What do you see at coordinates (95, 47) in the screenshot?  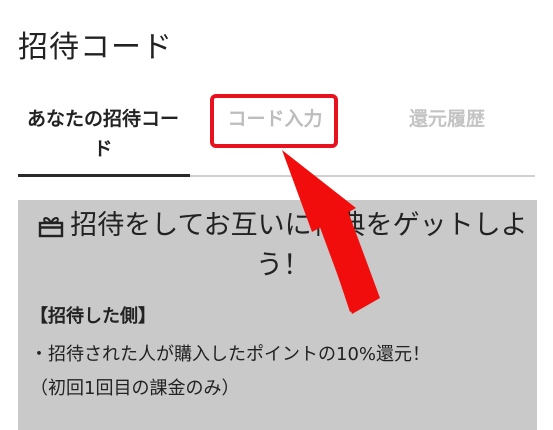 I see `page-title: 招待コード` at bounding box center [95, 47].